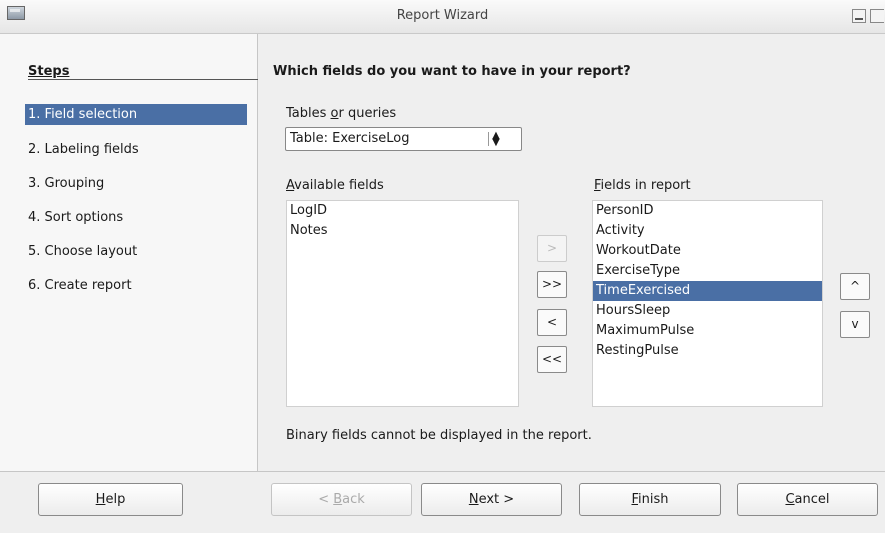 This screenshot has height=533, width=885. I want to click on back-button: < Back, so click(341, 499).